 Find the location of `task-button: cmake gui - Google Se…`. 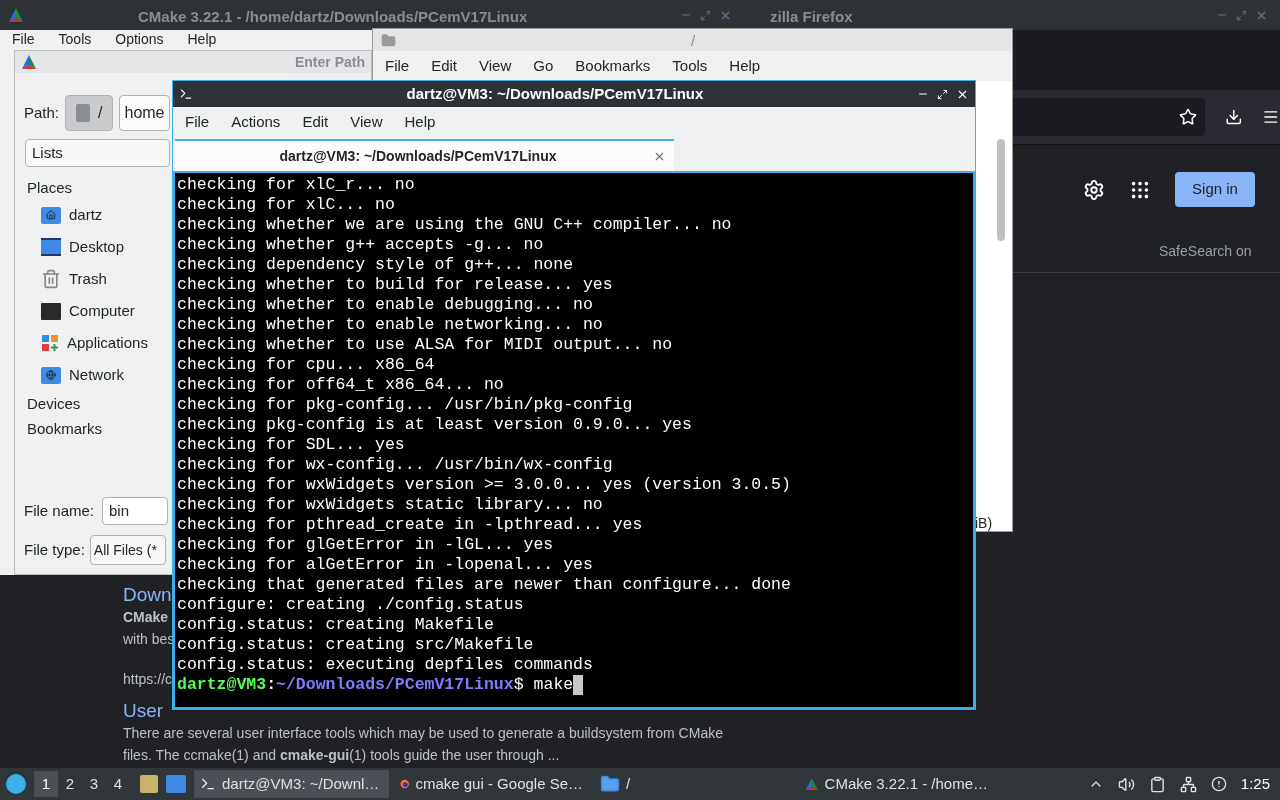

task-button: cmake gui - Google Se… is located at coordinates (491, 784).